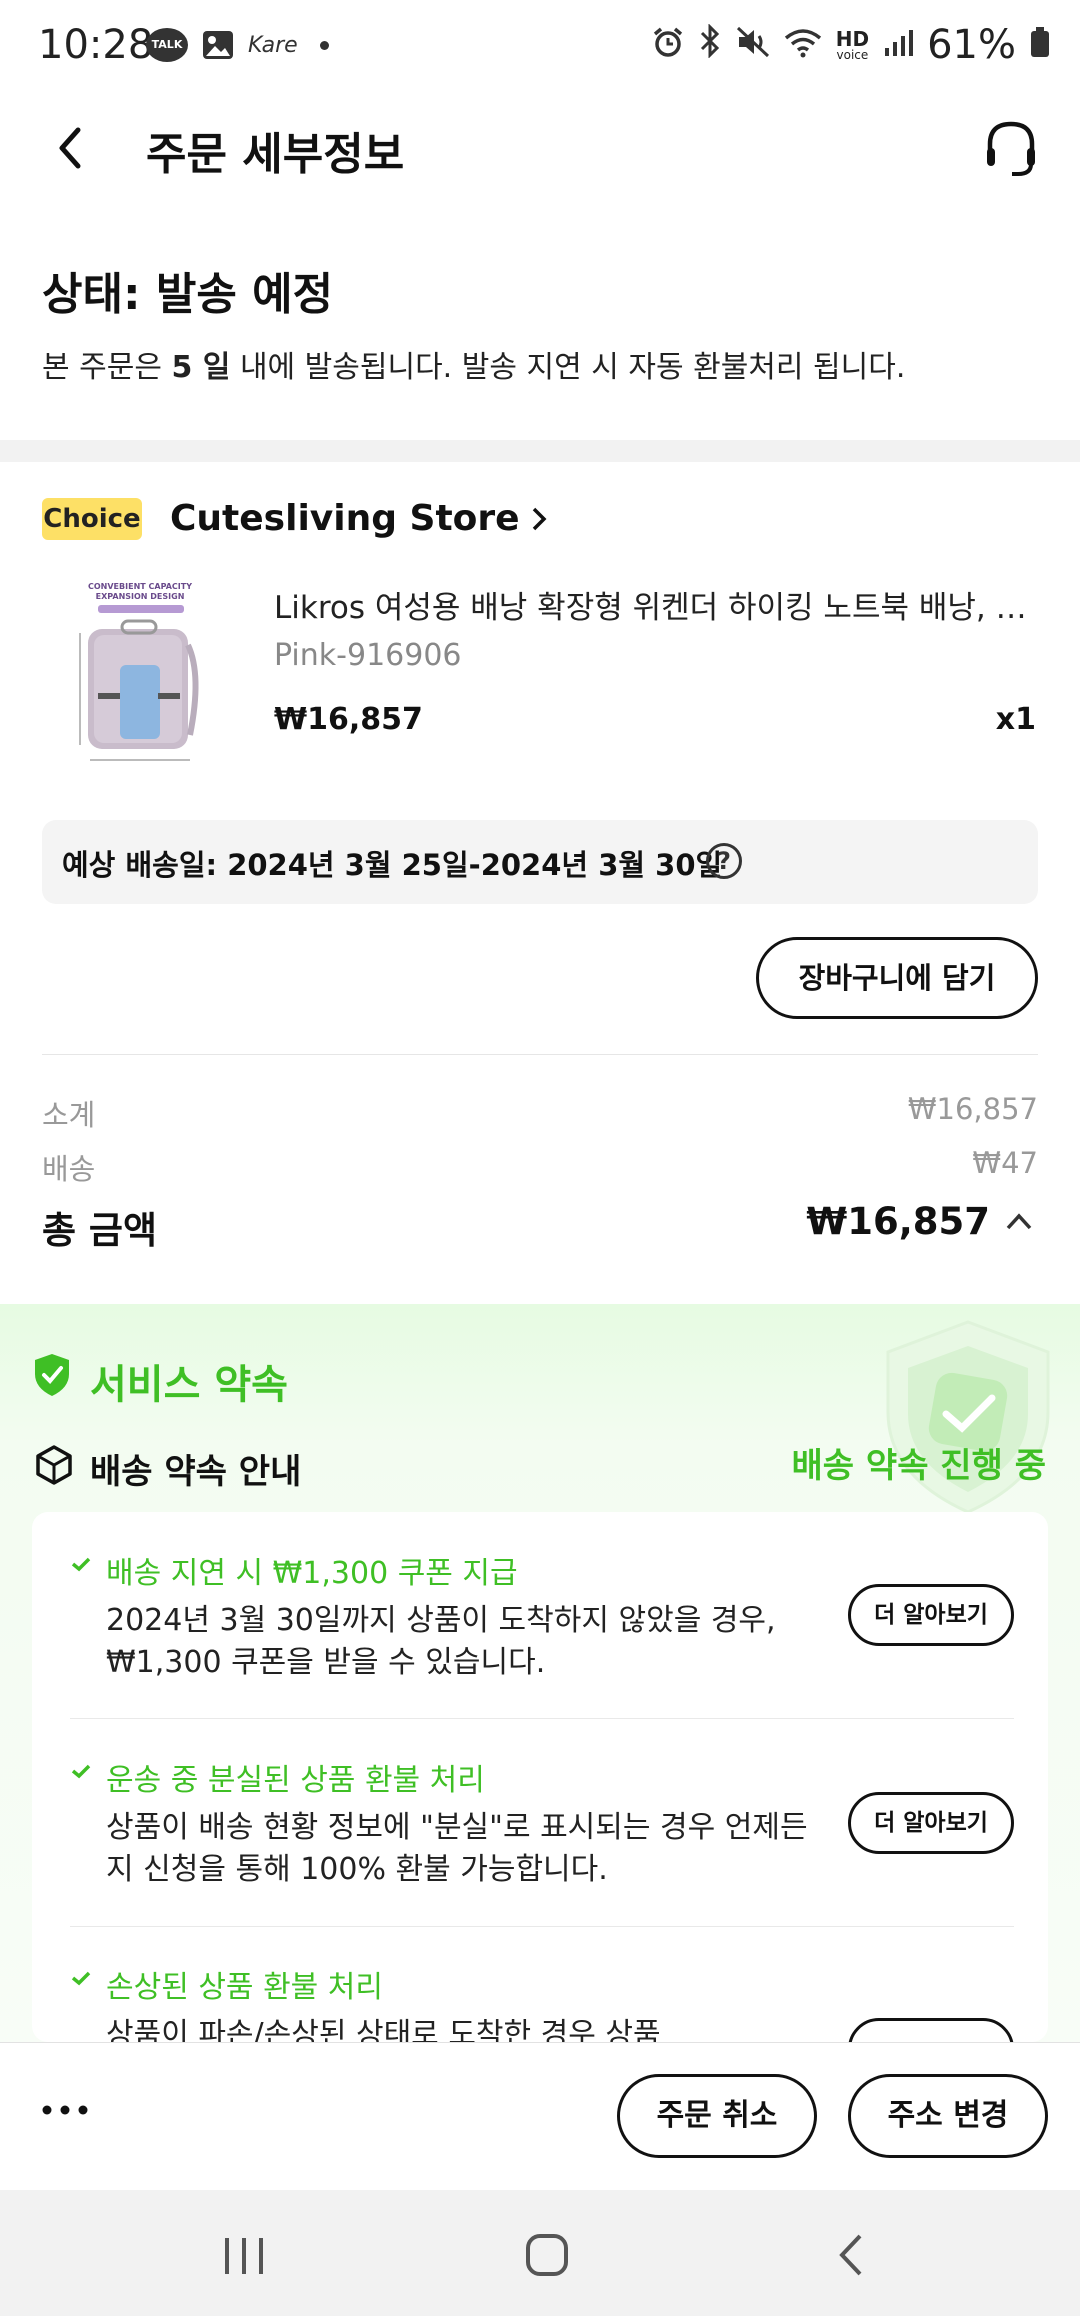 This screenshot has height=2316, width=1080. What do you see at coordinates (140, 596) in the screenshot?
I see `svg-text: EXPANSION DESIGN` at bounding box center [140, 596].